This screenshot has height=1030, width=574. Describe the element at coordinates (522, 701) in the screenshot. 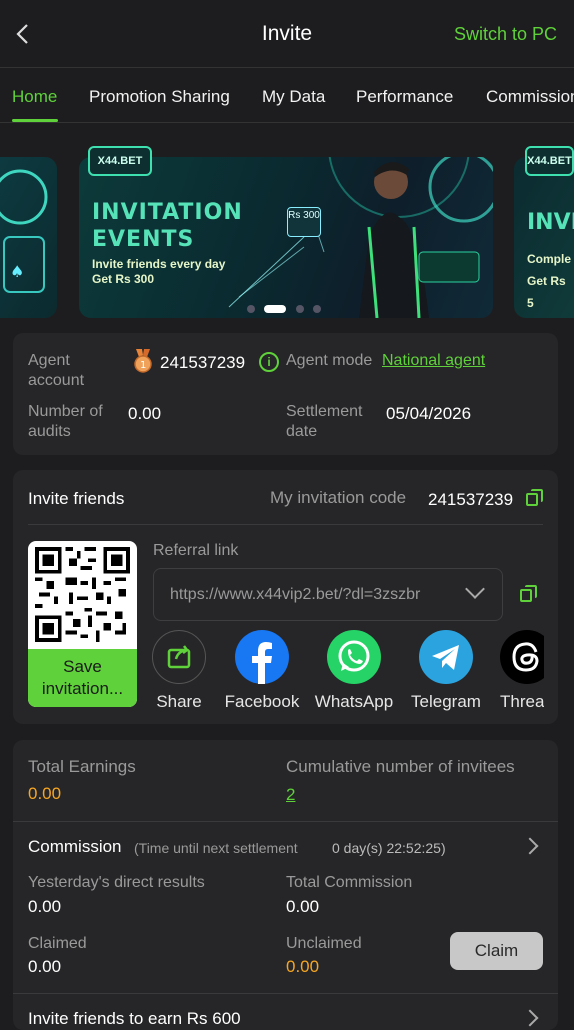

I see `threads-label: Threa` at that location.